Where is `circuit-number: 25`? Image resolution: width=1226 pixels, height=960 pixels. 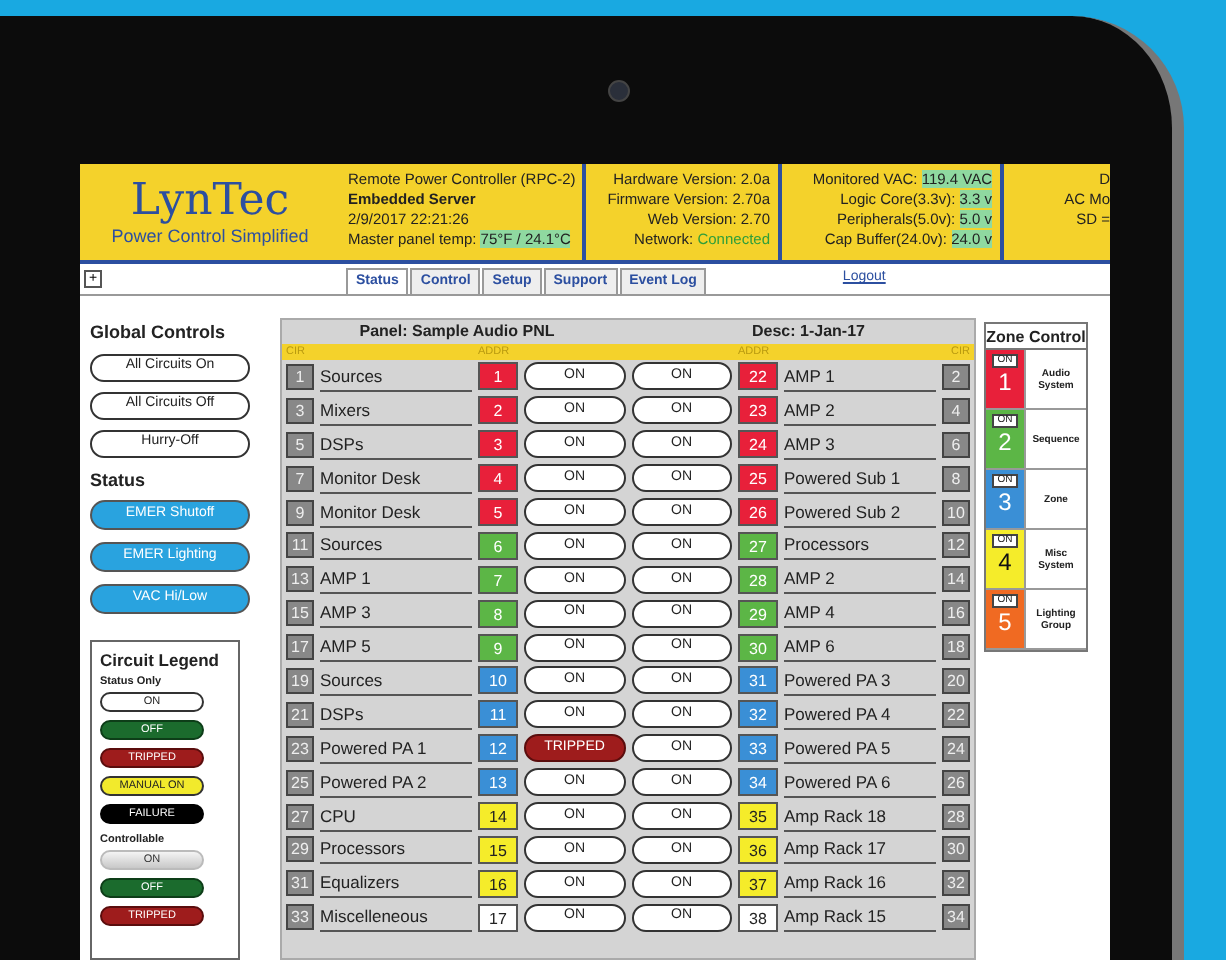 circuit-number: 25 is located at coordinates (300, 782).